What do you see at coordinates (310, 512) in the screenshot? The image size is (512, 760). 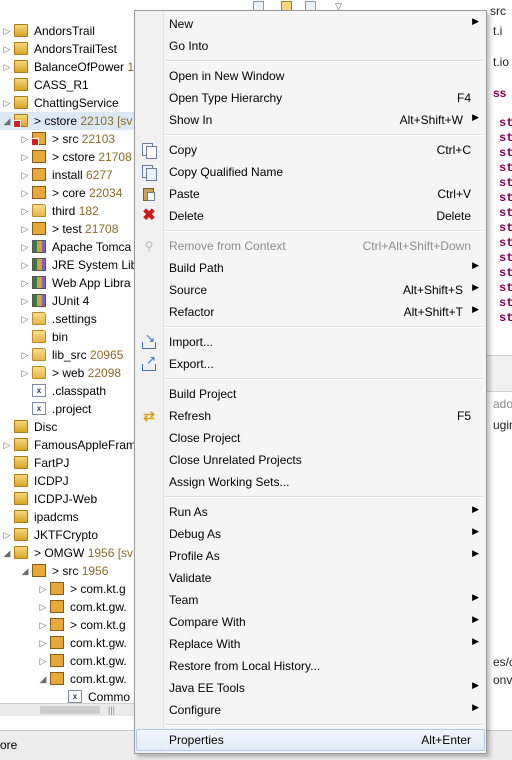 I see `menu-item-run-as: Run As ▶` at bounding box center [310, 512].